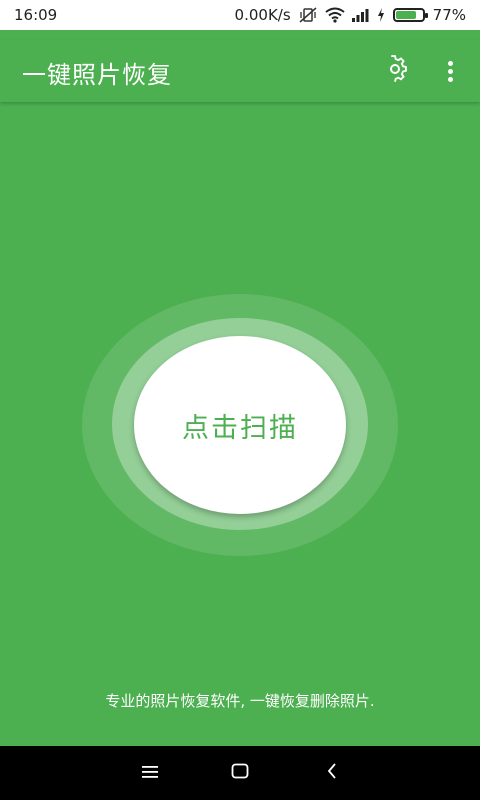 Image resolution: width=480 pixels, height=800 pixels. What do you see at coordinates (36, 15) in the screenshot?
I see `status-time: 16:09` at bounding box center [36, 15].